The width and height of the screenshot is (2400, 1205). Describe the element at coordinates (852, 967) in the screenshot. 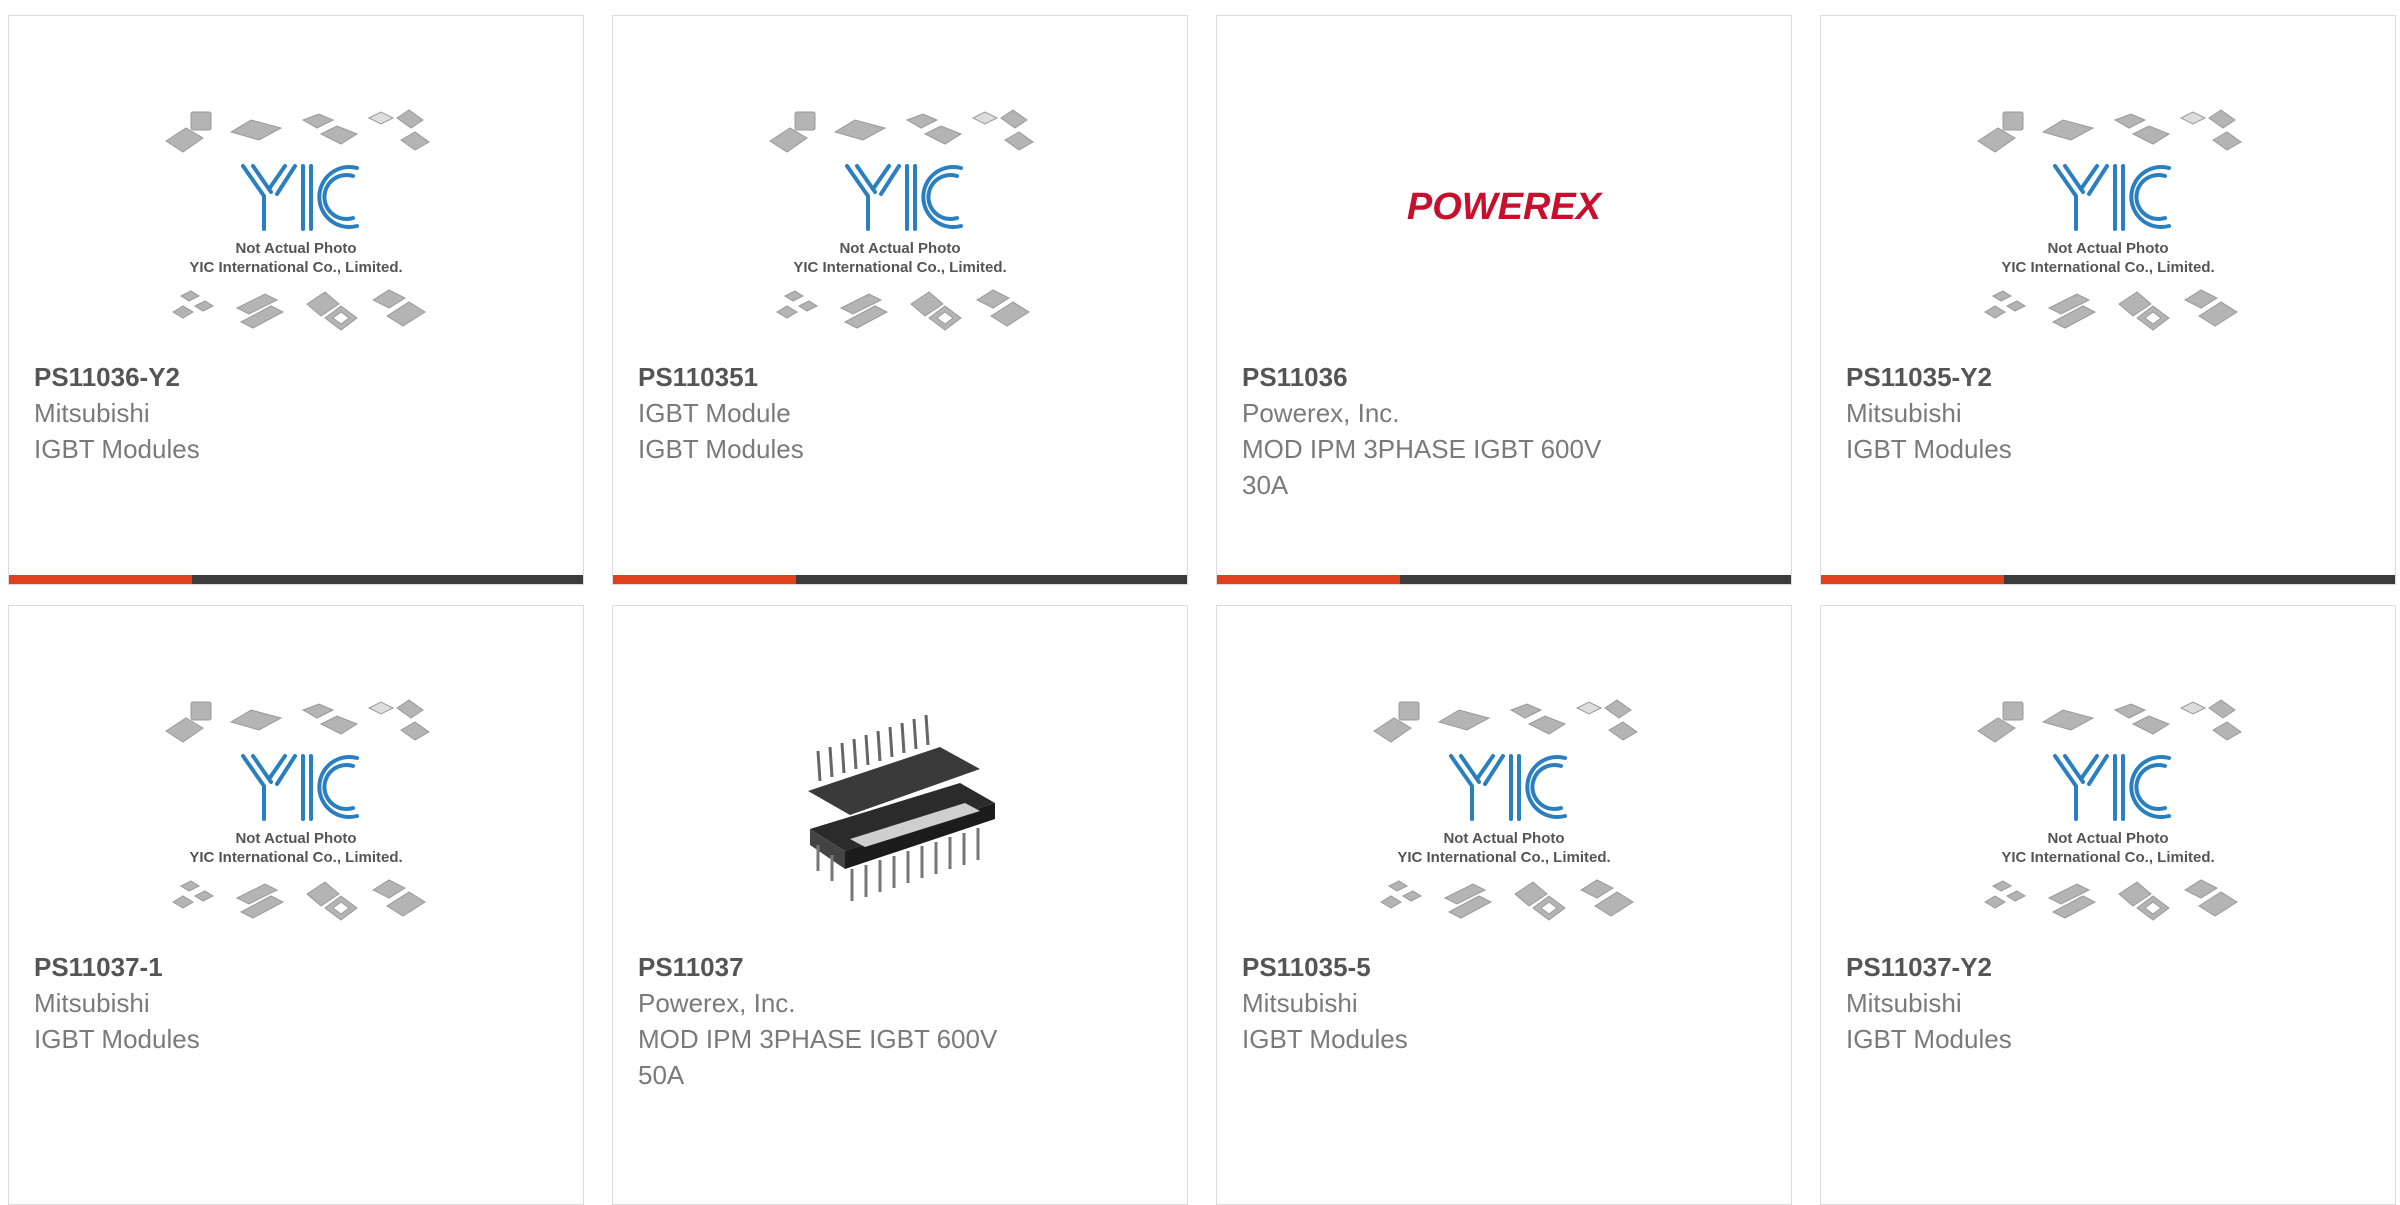

I see `part-number: PS11037` at that location.